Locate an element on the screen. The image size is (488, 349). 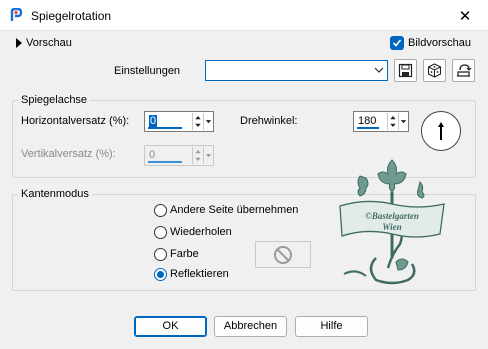
horizontal-spinbox: 0 is located at coordinates (179, 121).